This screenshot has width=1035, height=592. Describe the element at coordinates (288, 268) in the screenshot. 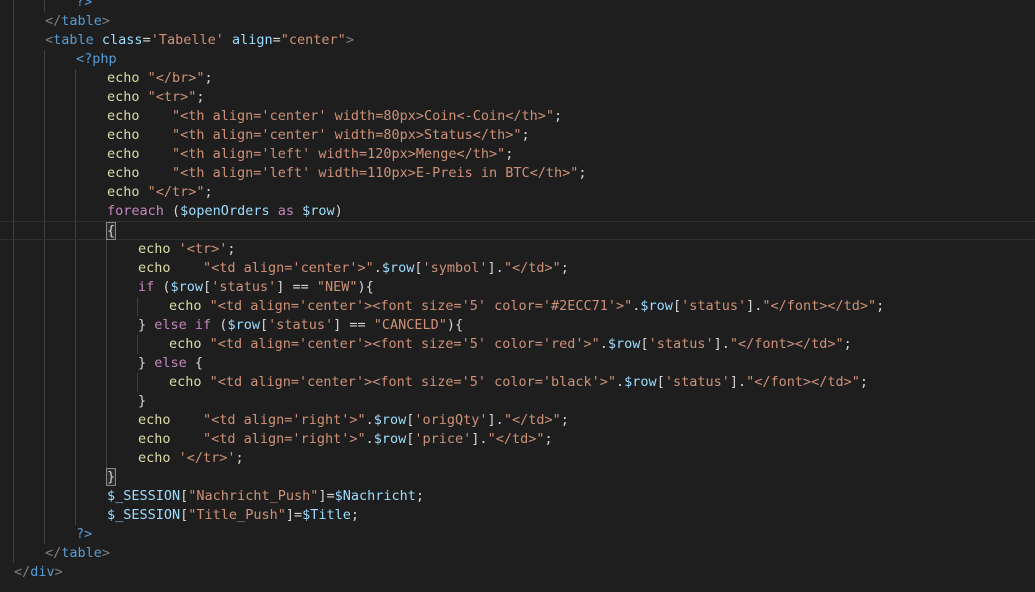

I see `code-token: "<td align='center'>"` at that location.